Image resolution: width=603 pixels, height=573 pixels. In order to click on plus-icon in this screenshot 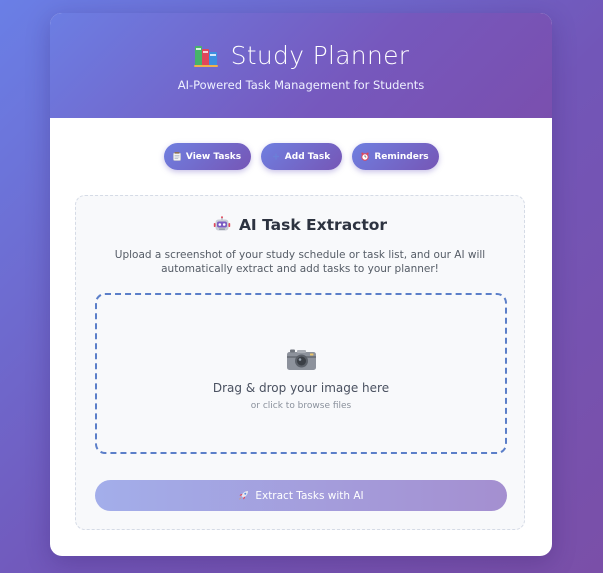, I will do `click(276, 156)`.